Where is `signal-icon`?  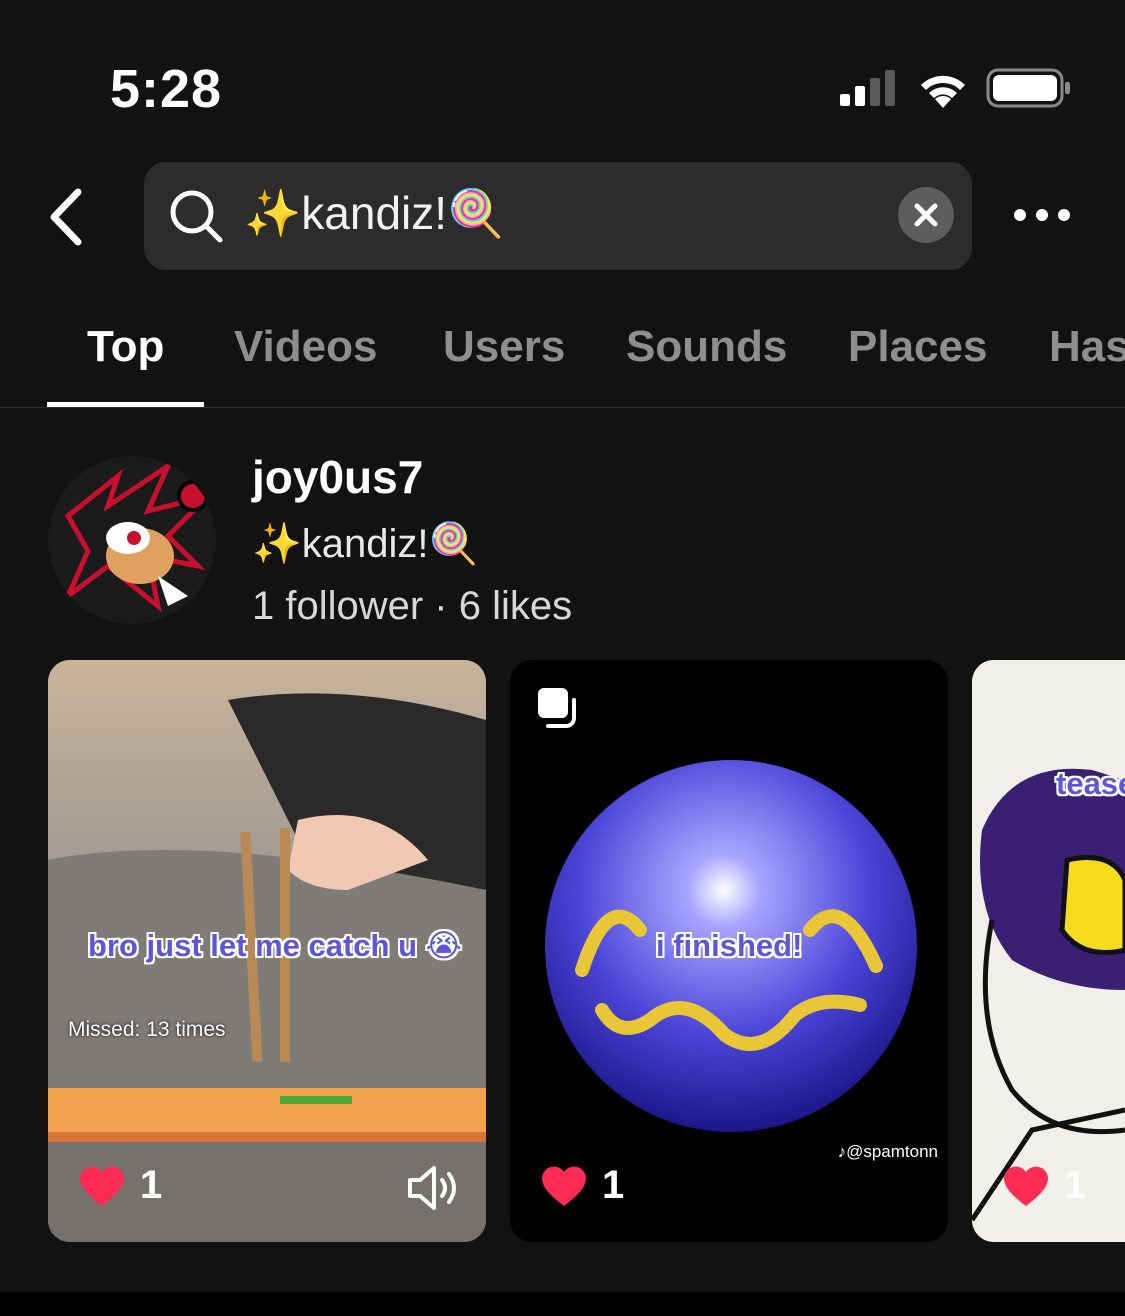
signal-icon is located at coordinates (867, 88).